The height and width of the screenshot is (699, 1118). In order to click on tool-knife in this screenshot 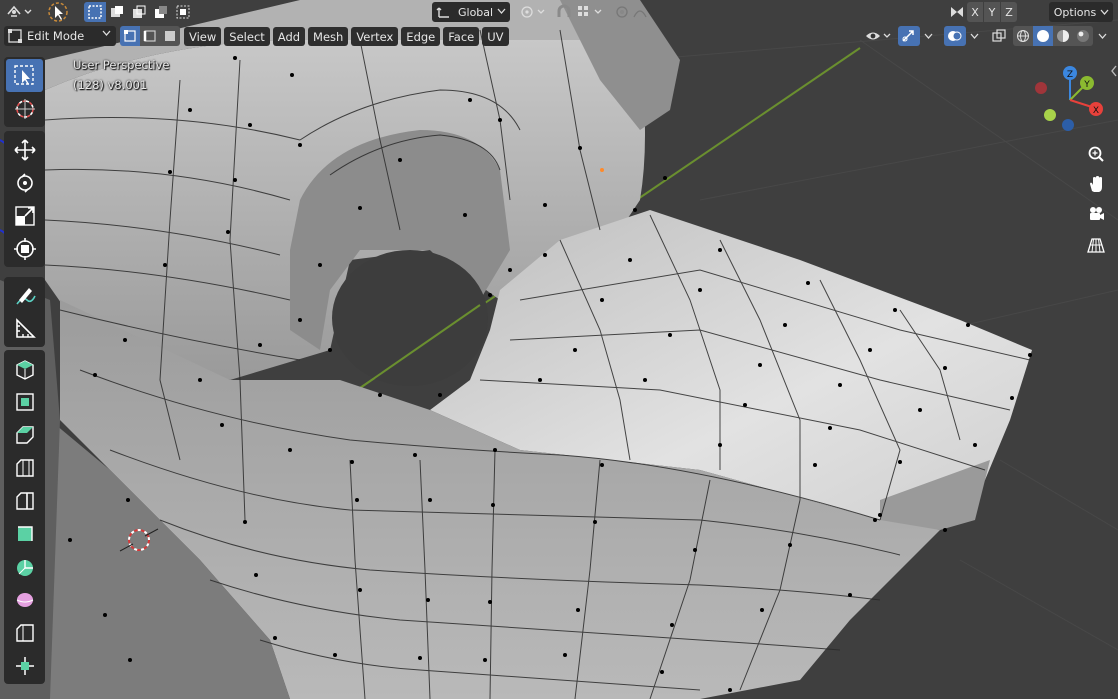, I will do `click(24, 533)`.